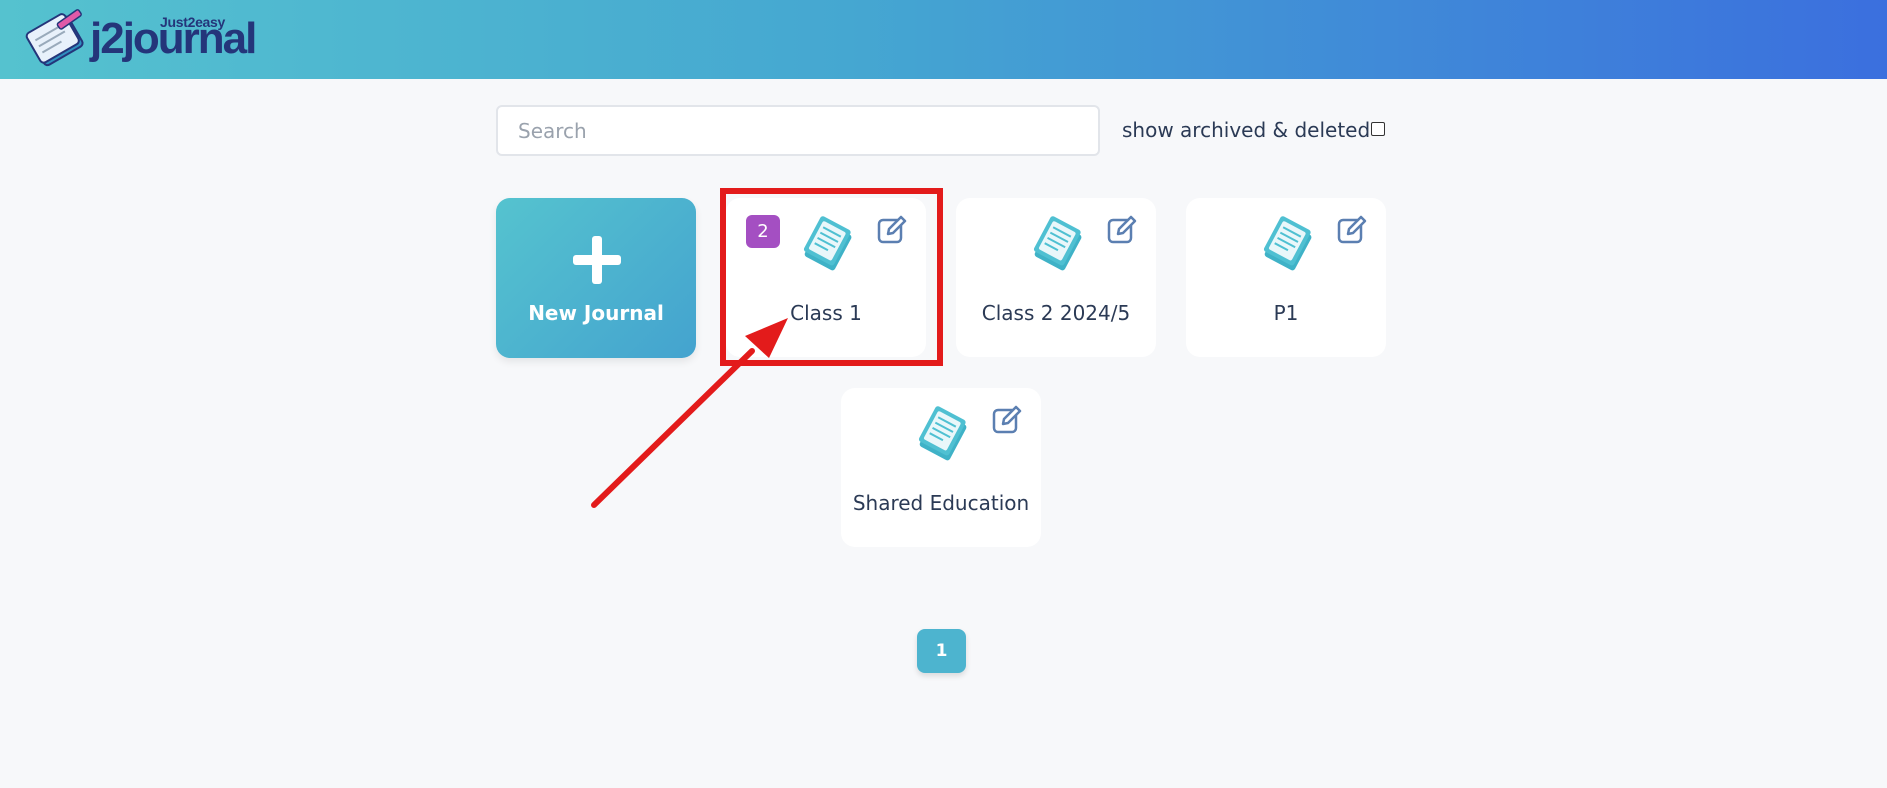 This screenshot has width=1887, height=788. I want to click on app-header: Just2easy j2journal, so click(943, 39).